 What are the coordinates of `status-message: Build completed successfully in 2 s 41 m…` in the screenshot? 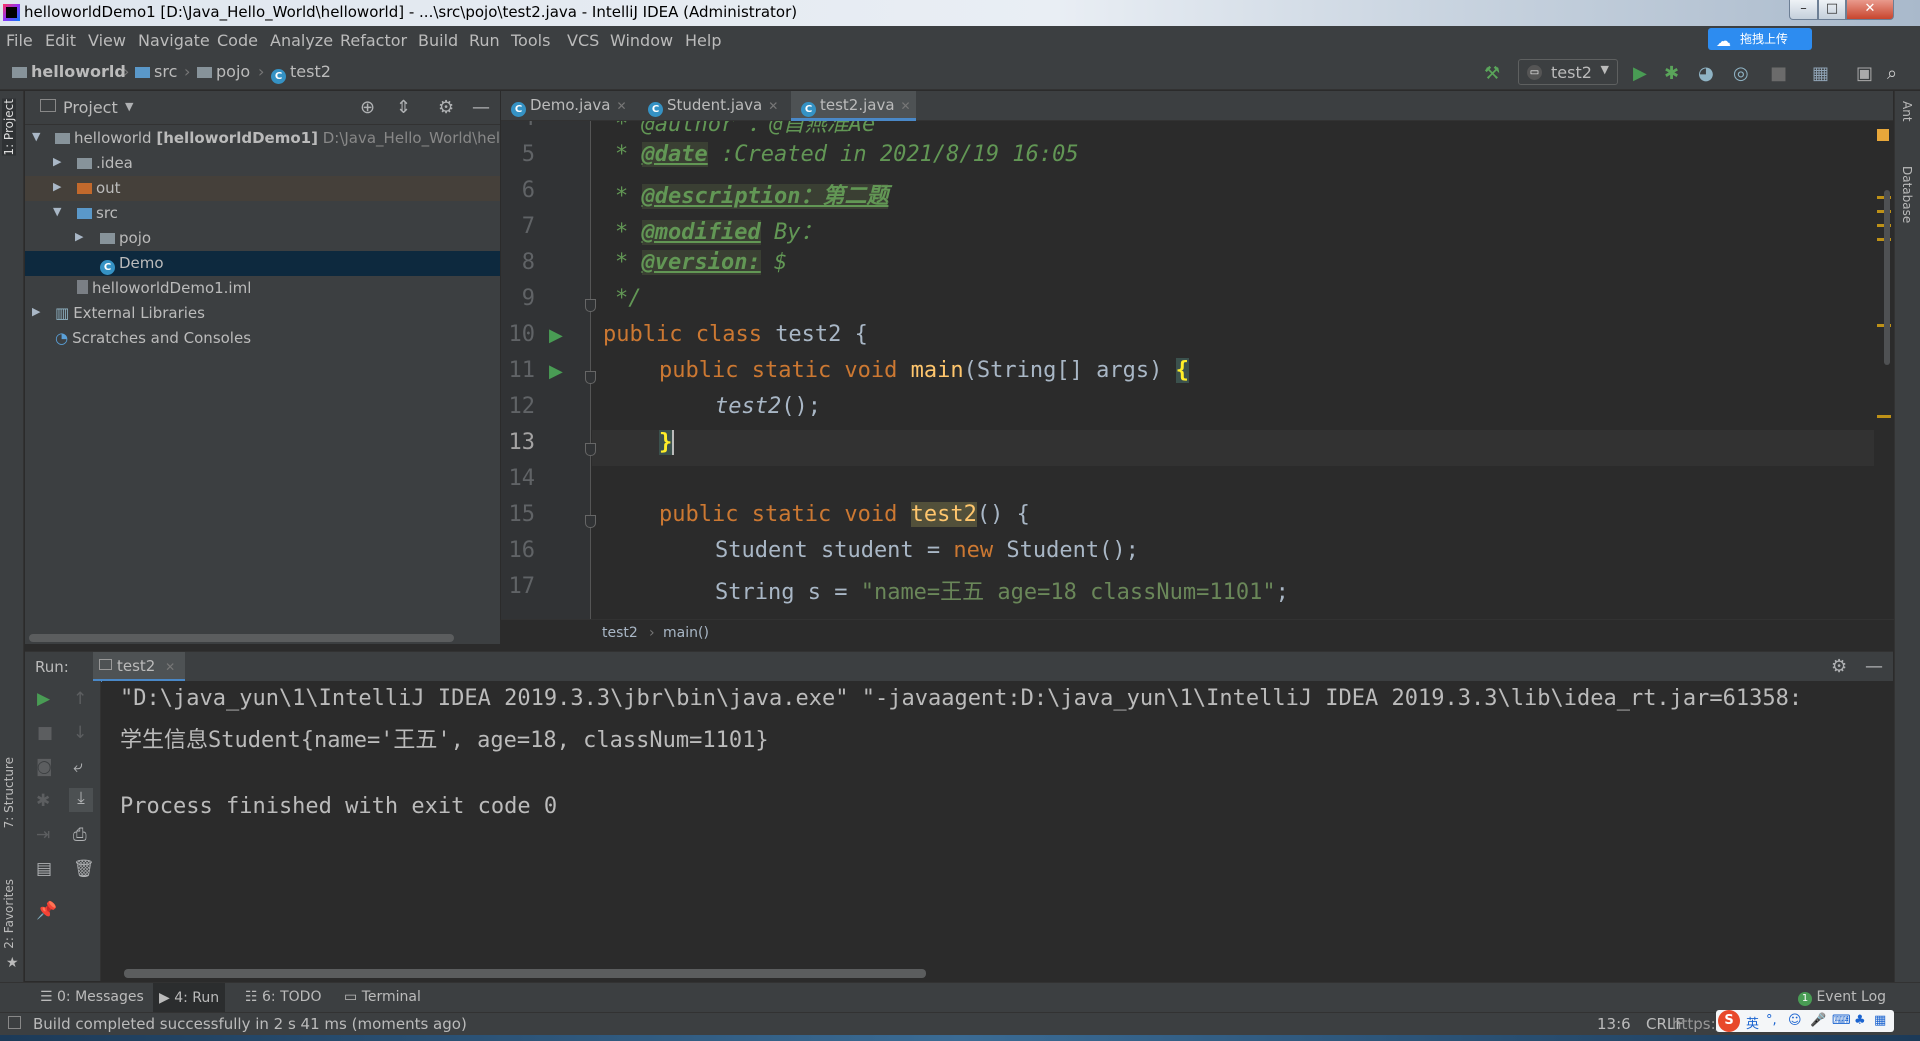 It's located at (250, 1024).